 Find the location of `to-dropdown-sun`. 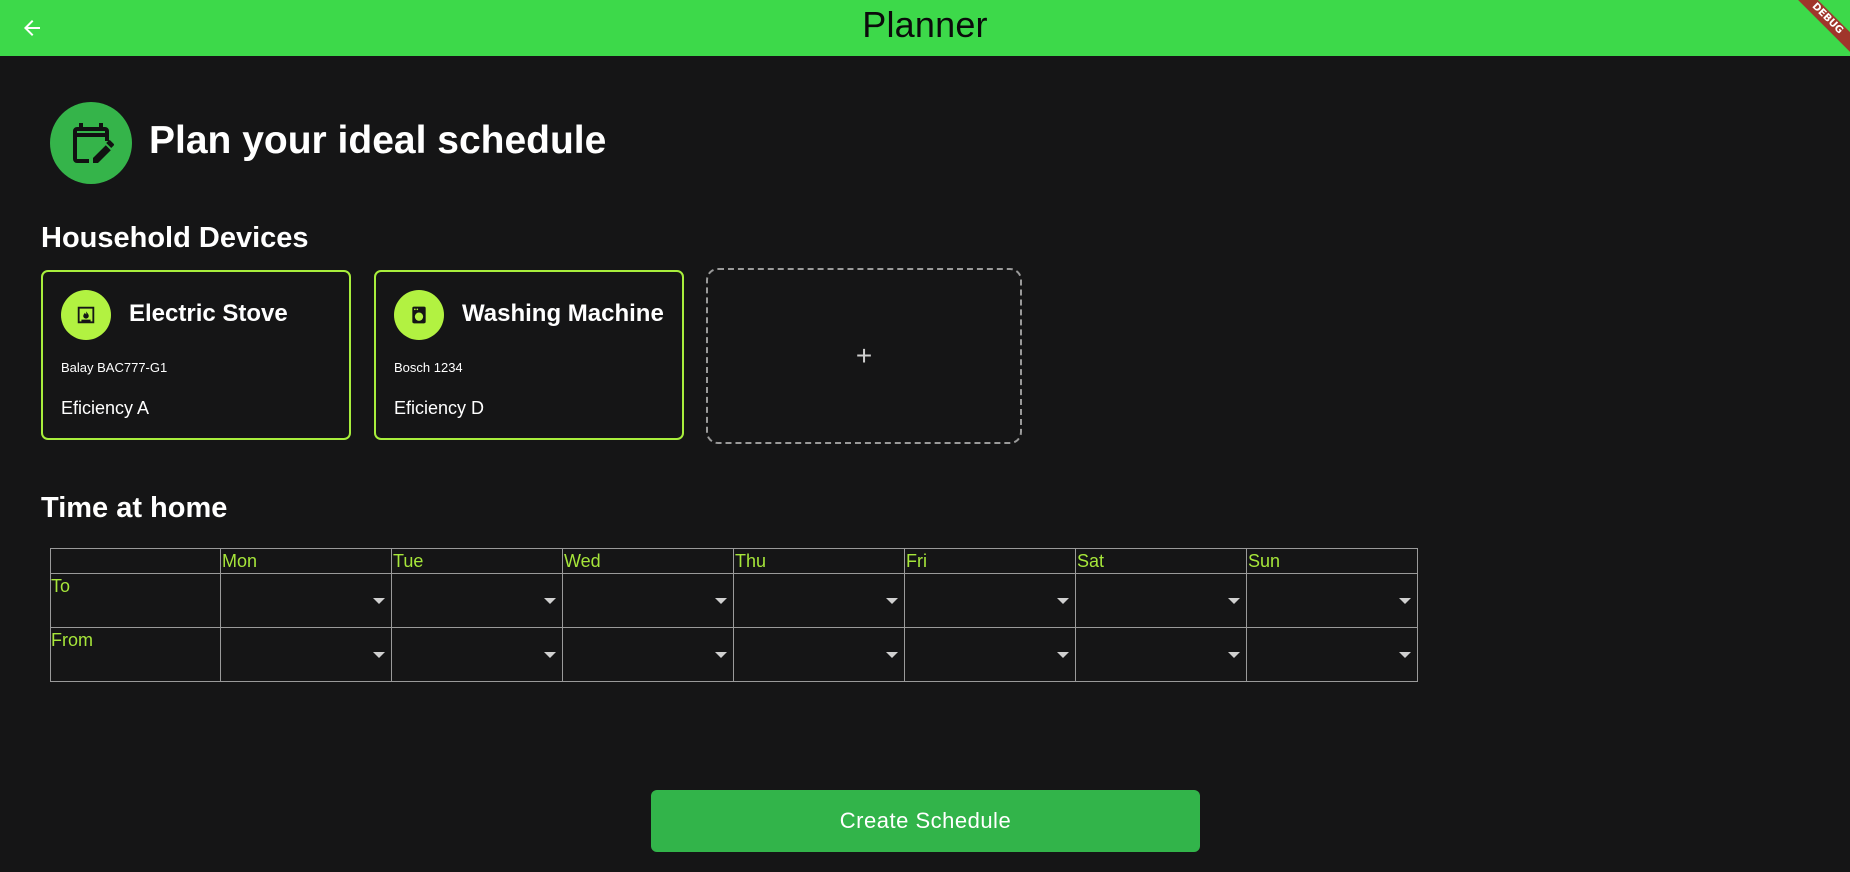

to-dropdown-sun is located at coordinates (1332, 600).